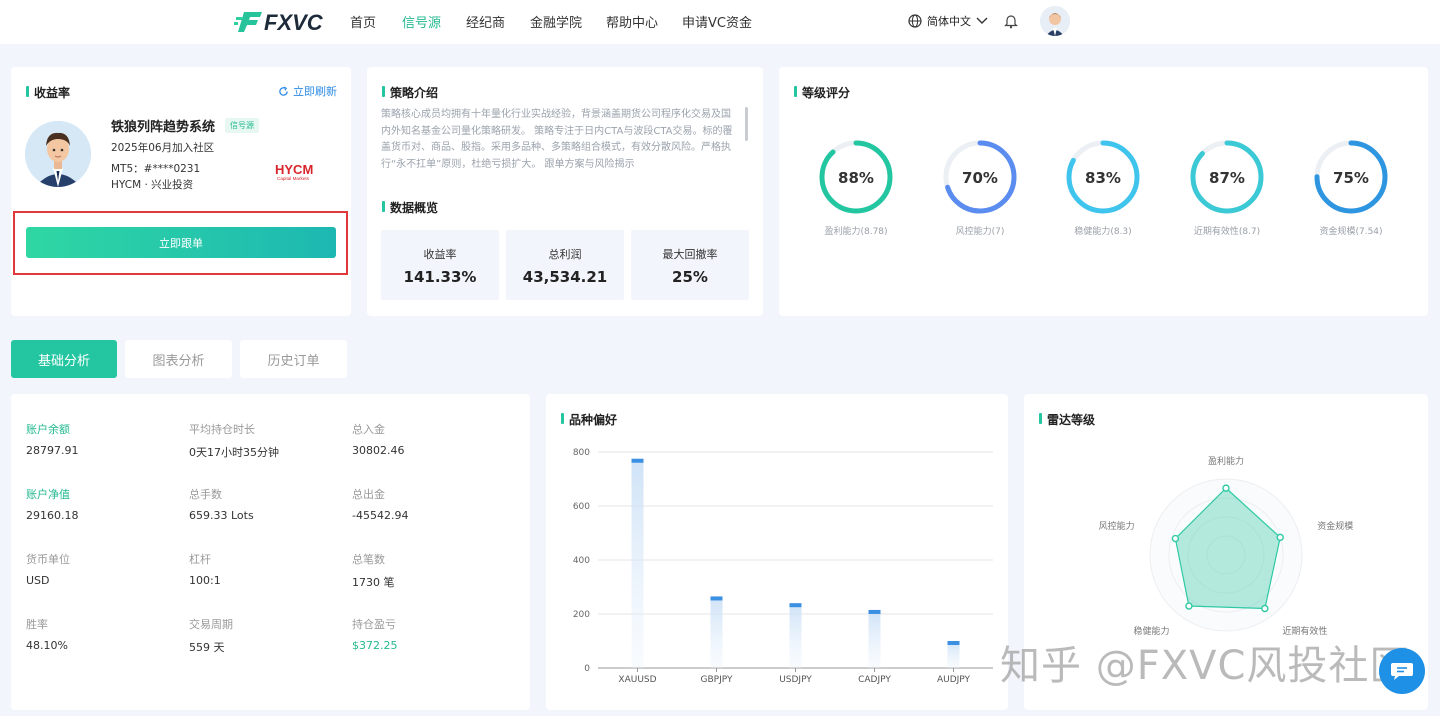 This screenshot has width=1440, height=716. Describe the element at coordinates (954, 680) in the screenshot. I see `x-tick-label: AUDJPY` at that location.